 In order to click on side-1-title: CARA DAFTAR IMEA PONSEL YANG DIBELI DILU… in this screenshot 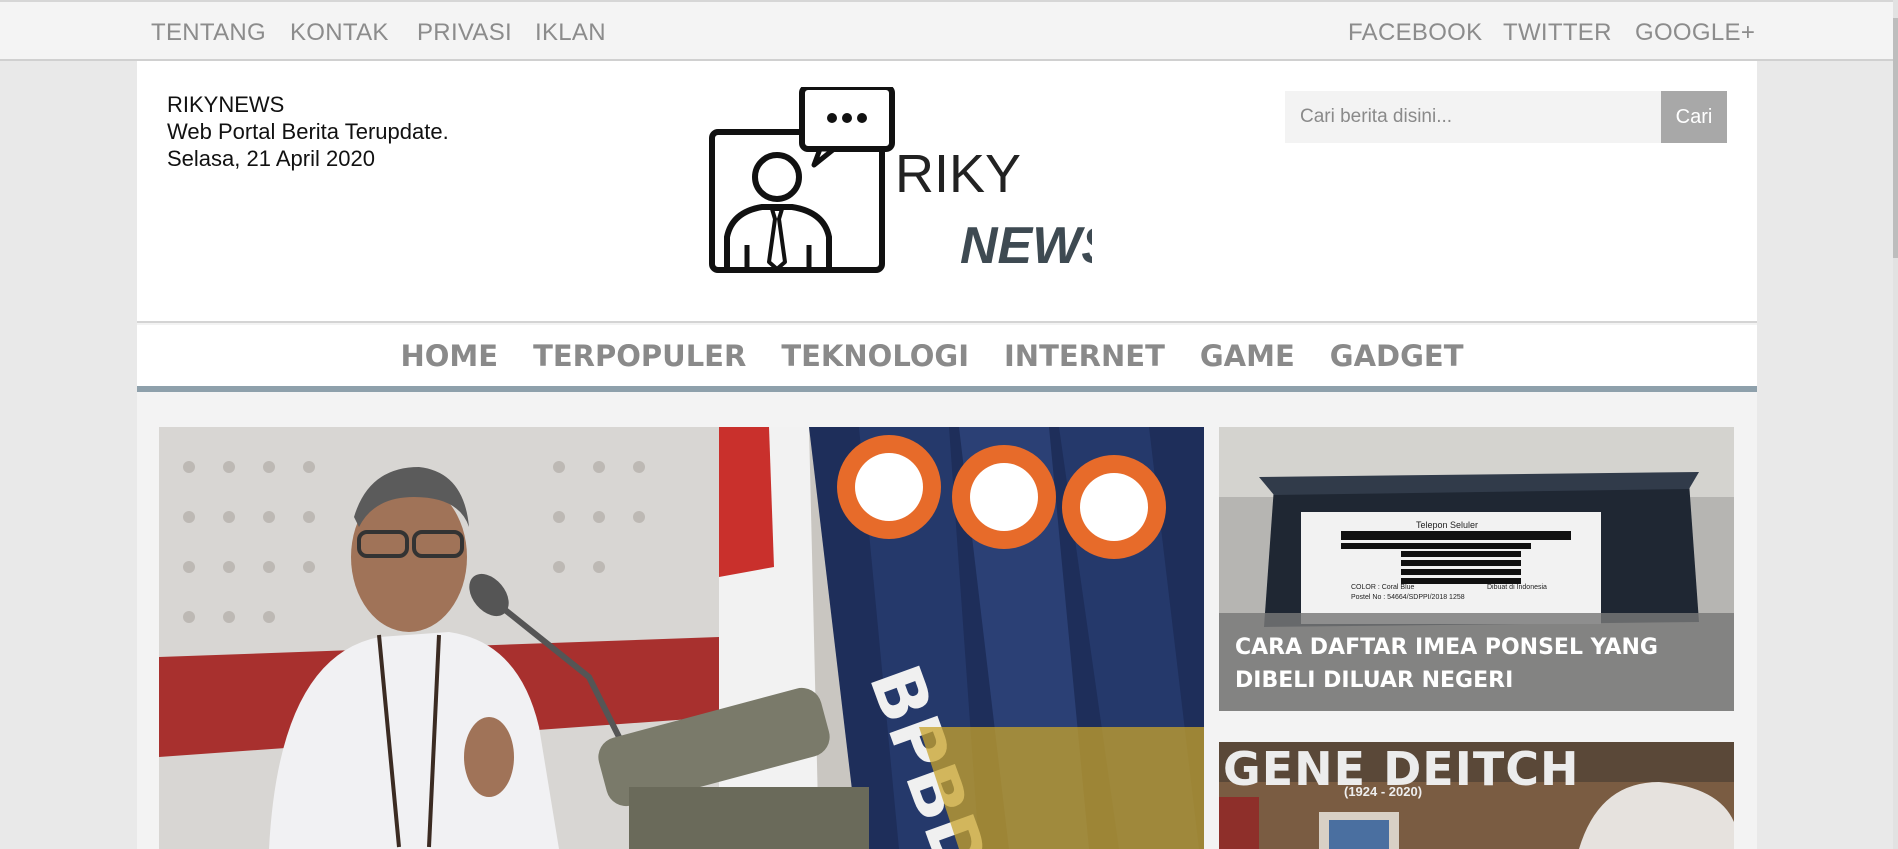, I will do `click(1446, 664)`.